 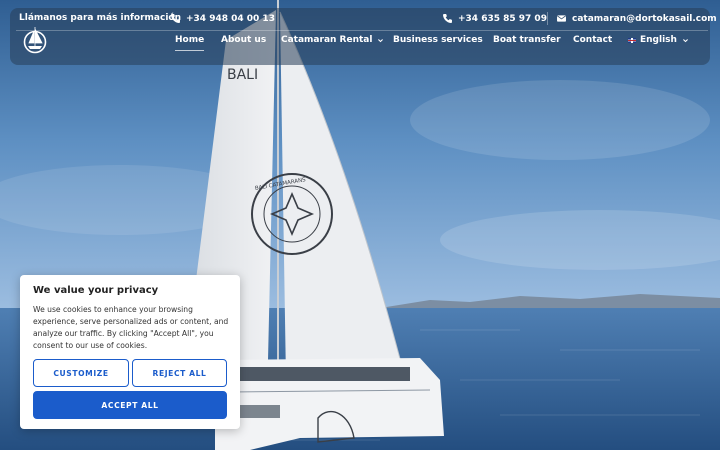 What do you see at coordinates (502, 18) in the screenshot?
I see `secondary-phone-text: +34 635 85 97 09` at bounding box center [502, 18].